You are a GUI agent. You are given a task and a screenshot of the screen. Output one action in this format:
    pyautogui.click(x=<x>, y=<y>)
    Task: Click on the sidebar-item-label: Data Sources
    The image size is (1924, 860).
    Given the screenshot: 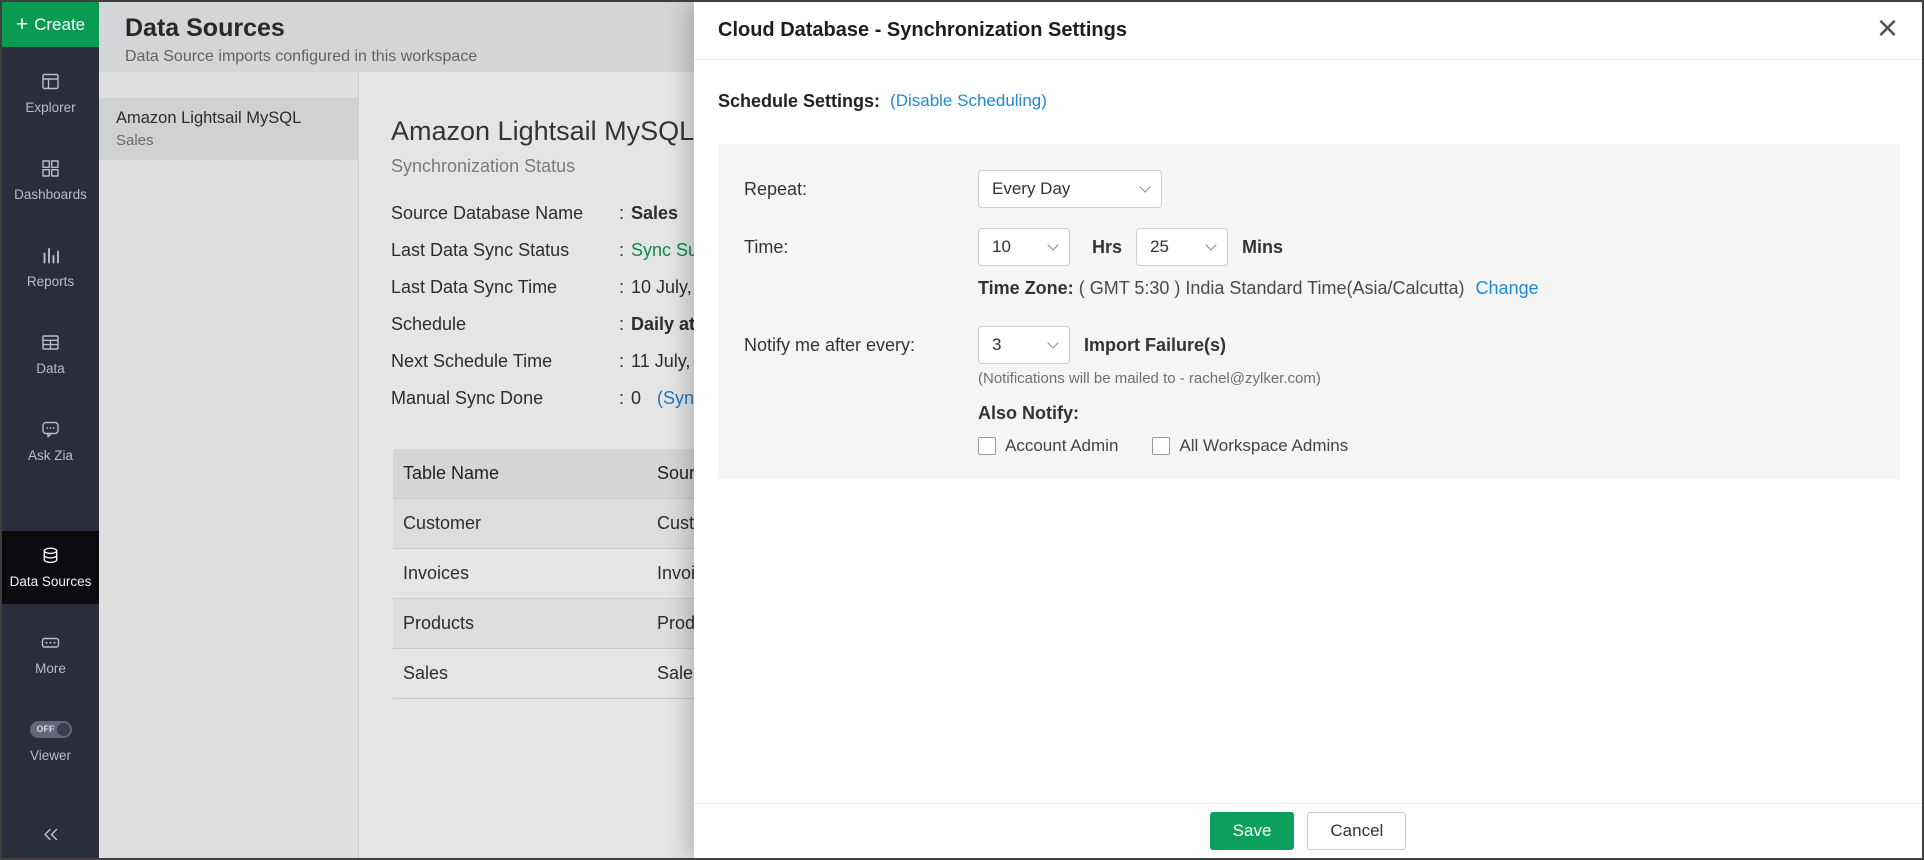 What is the action you would take?
    pyautogui.click(x=50, y=582)
    